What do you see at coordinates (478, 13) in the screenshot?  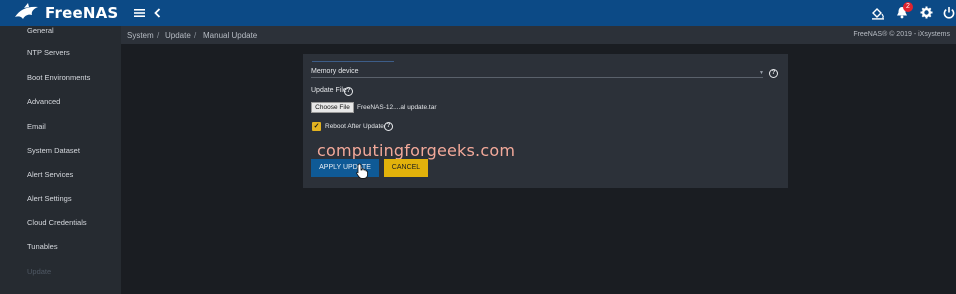 I see `top-bar: FreeNAS 2` at bounding box center [478, 13].